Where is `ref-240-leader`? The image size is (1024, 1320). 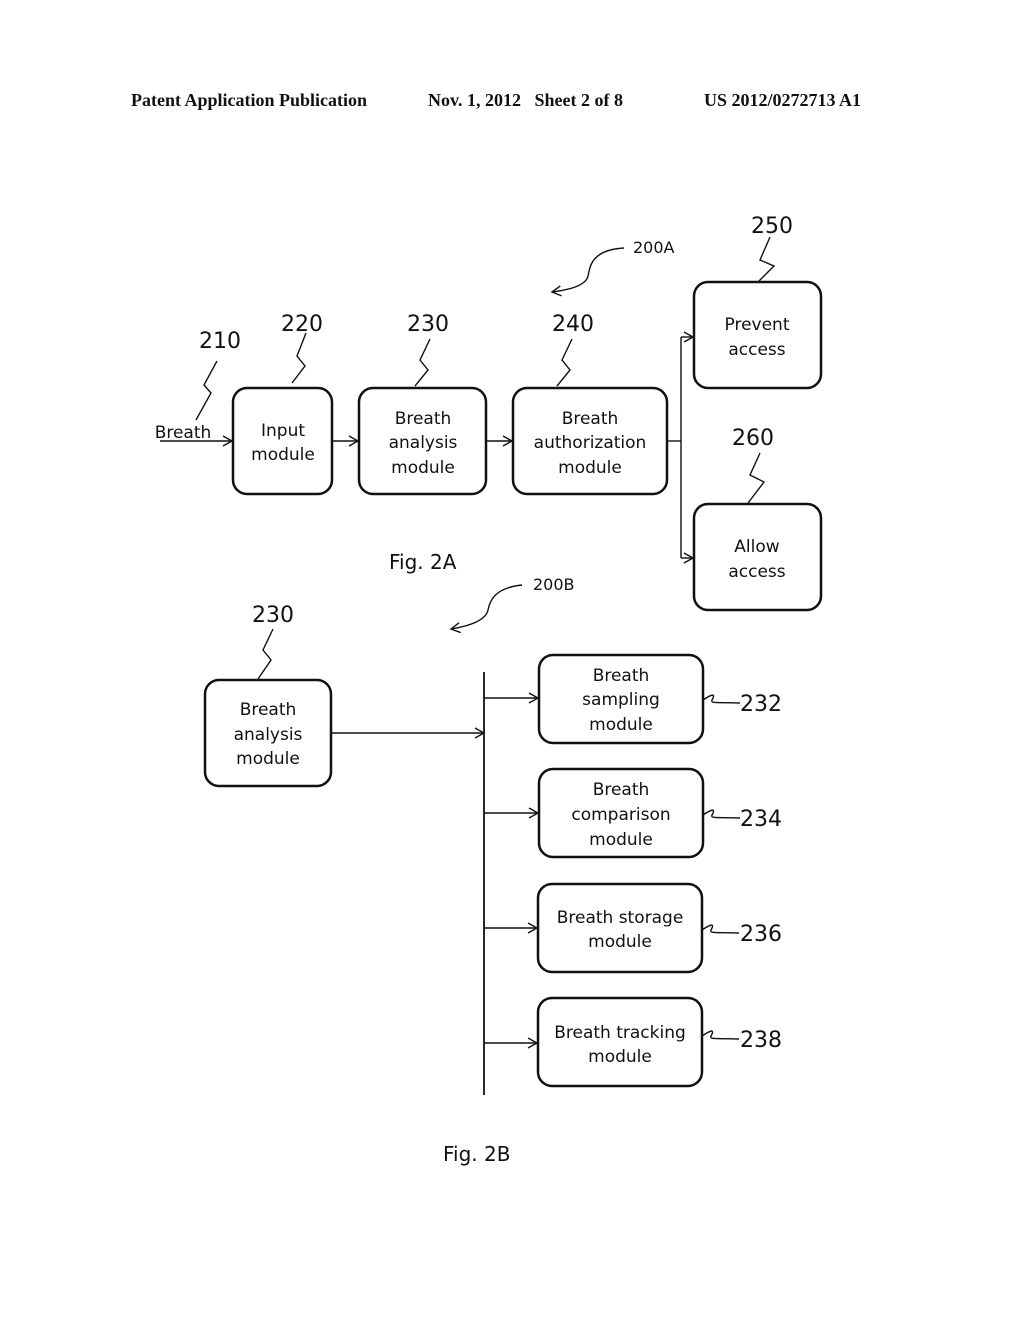
ref-240-leader is located at coordinates (564, 362).